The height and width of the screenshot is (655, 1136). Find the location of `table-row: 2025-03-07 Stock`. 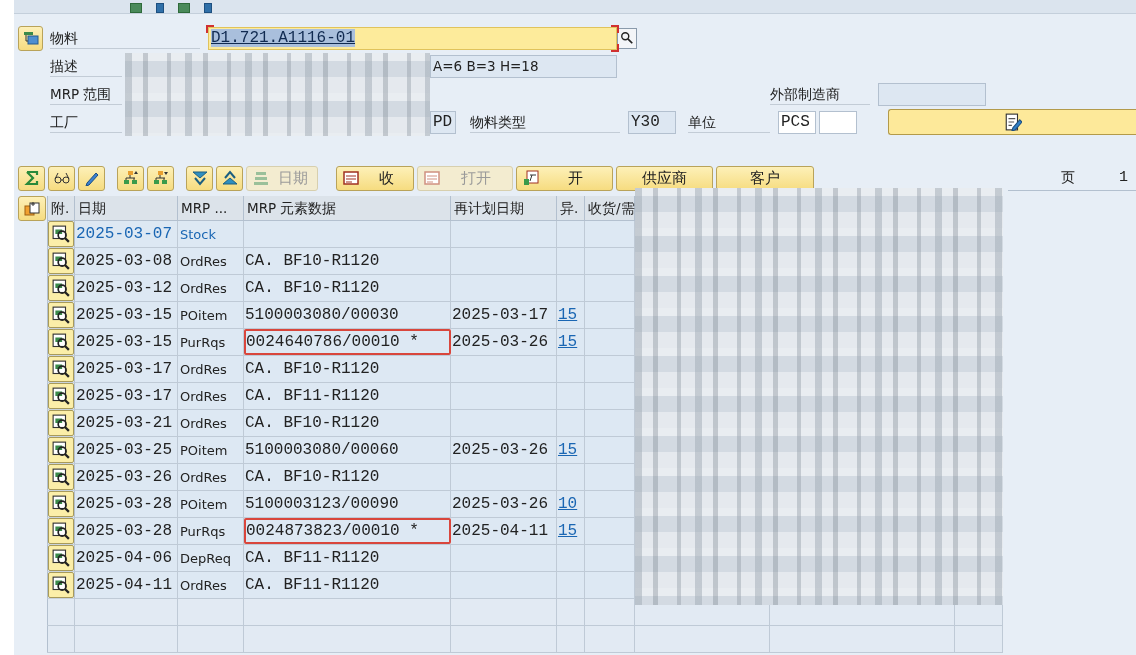

table-row: 2025-03-07 Stock is located at coordinates (355, 234).